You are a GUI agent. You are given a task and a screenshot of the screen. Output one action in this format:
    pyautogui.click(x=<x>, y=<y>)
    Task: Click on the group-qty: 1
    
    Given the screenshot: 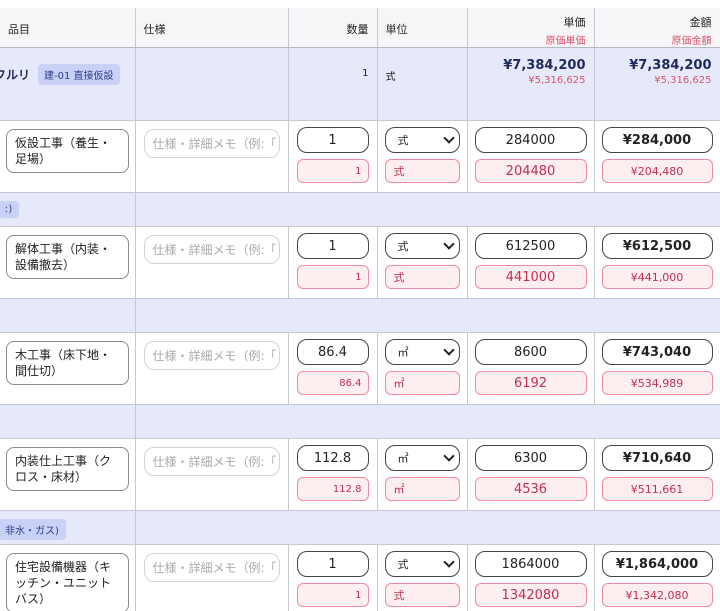 What is the action you would take?
    pyautogui.click(x=333, y=84)
    